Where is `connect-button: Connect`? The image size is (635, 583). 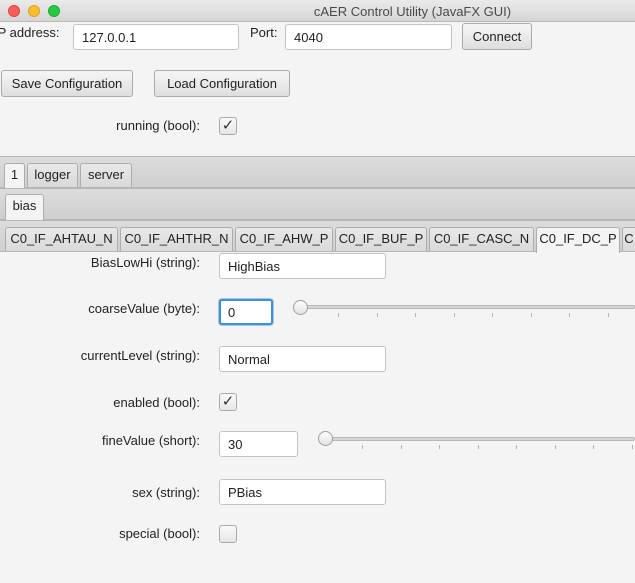 connect-button: Connect is located at coordinates (497, 36).